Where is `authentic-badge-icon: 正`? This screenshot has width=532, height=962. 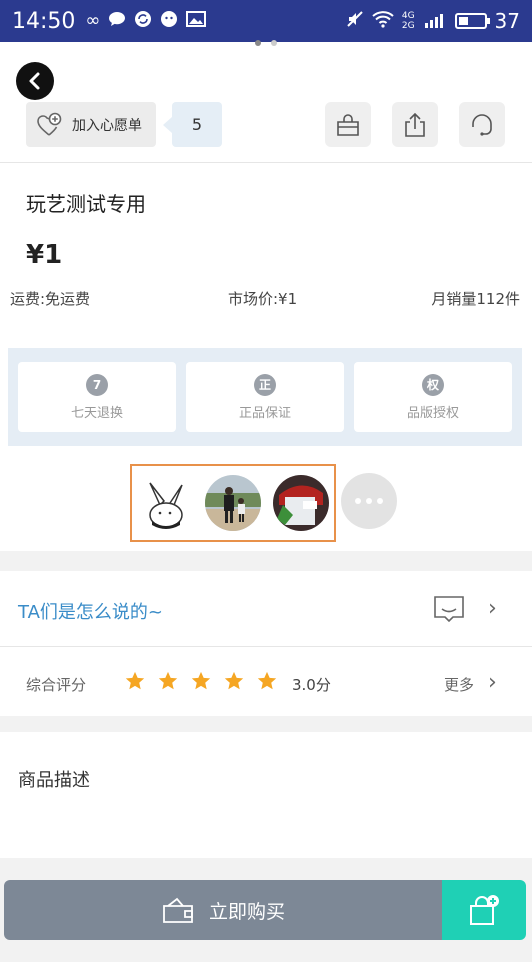
authentic-badge-icon: 正 is located at coordinates (265, 384).